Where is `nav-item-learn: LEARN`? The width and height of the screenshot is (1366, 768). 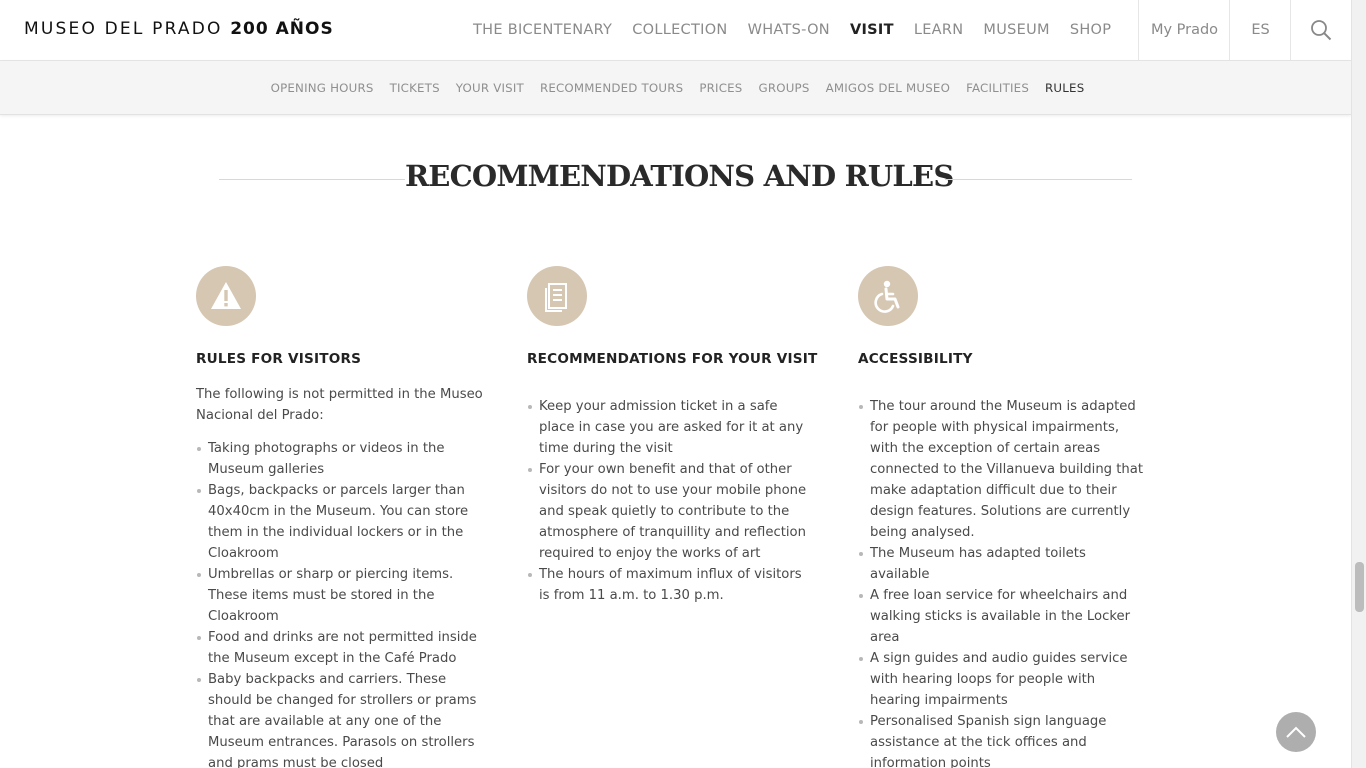 nav-item-learn: LEARN is located at coordinates (939, 30).